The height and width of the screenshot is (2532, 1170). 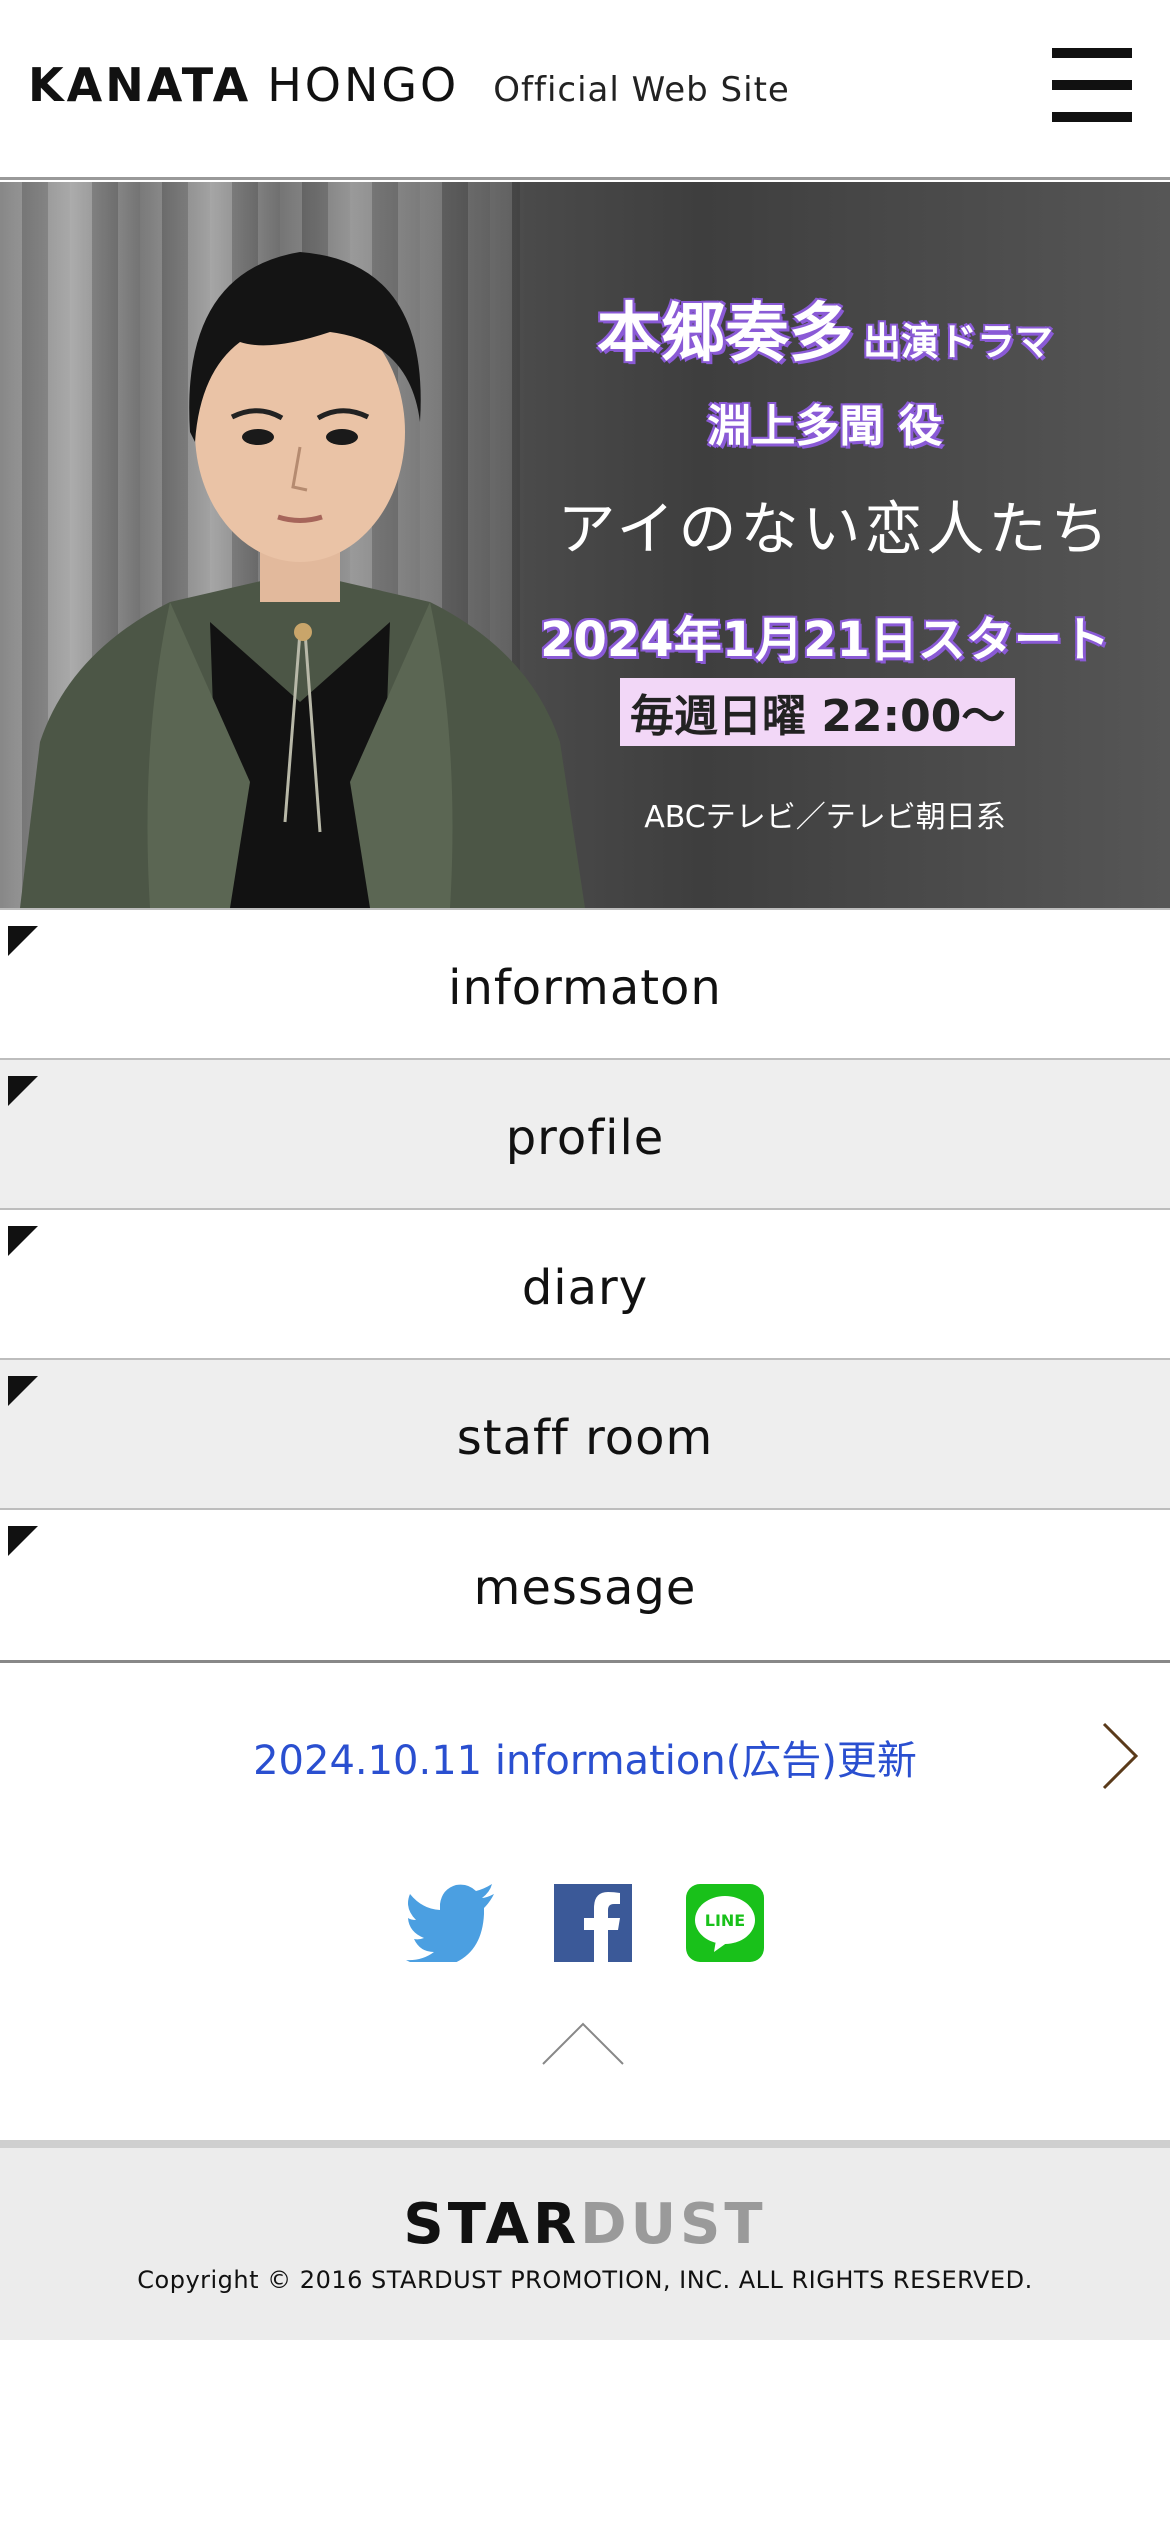 I want to click on logo-subtitle: Official Web Site, so click(x=641, y=90).